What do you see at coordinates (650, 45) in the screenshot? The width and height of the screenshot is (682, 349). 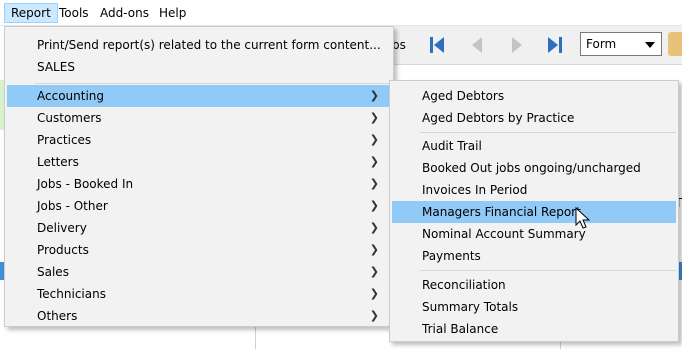 I see `chevron-down-icon` at bounding box center [650, 45].